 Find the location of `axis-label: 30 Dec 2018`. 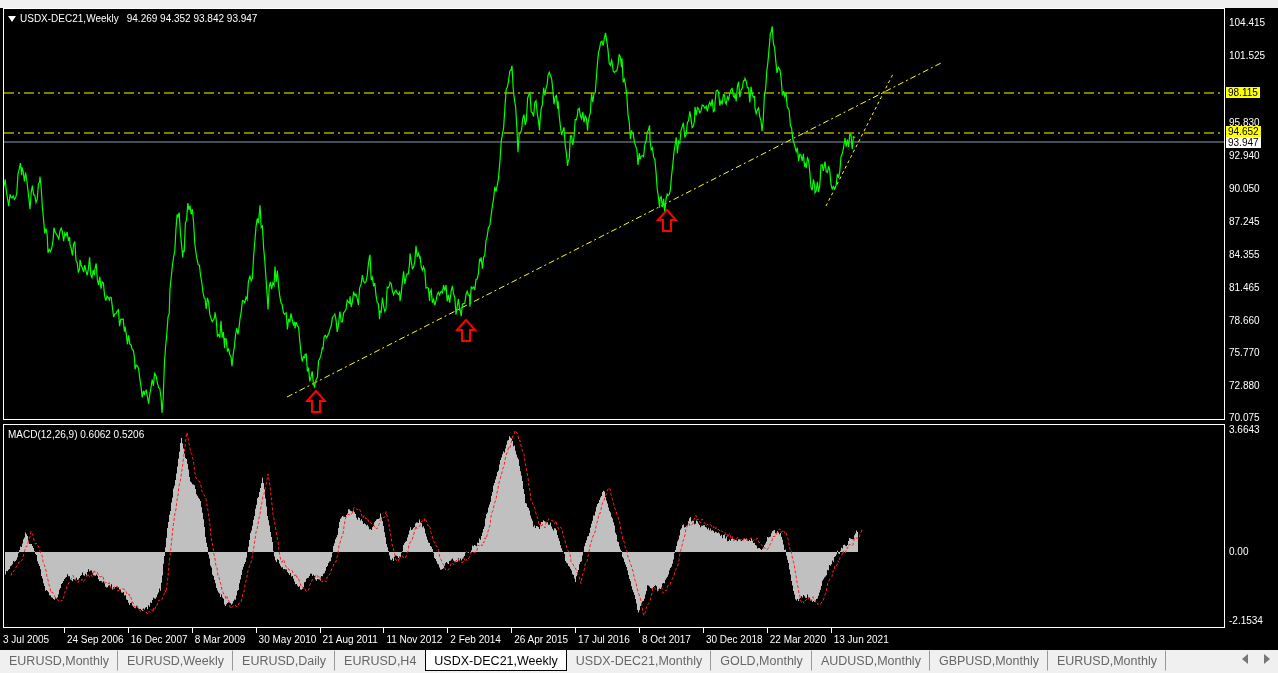

axis-label: 30 Dec 2018 is located at coordinates (734, 640).